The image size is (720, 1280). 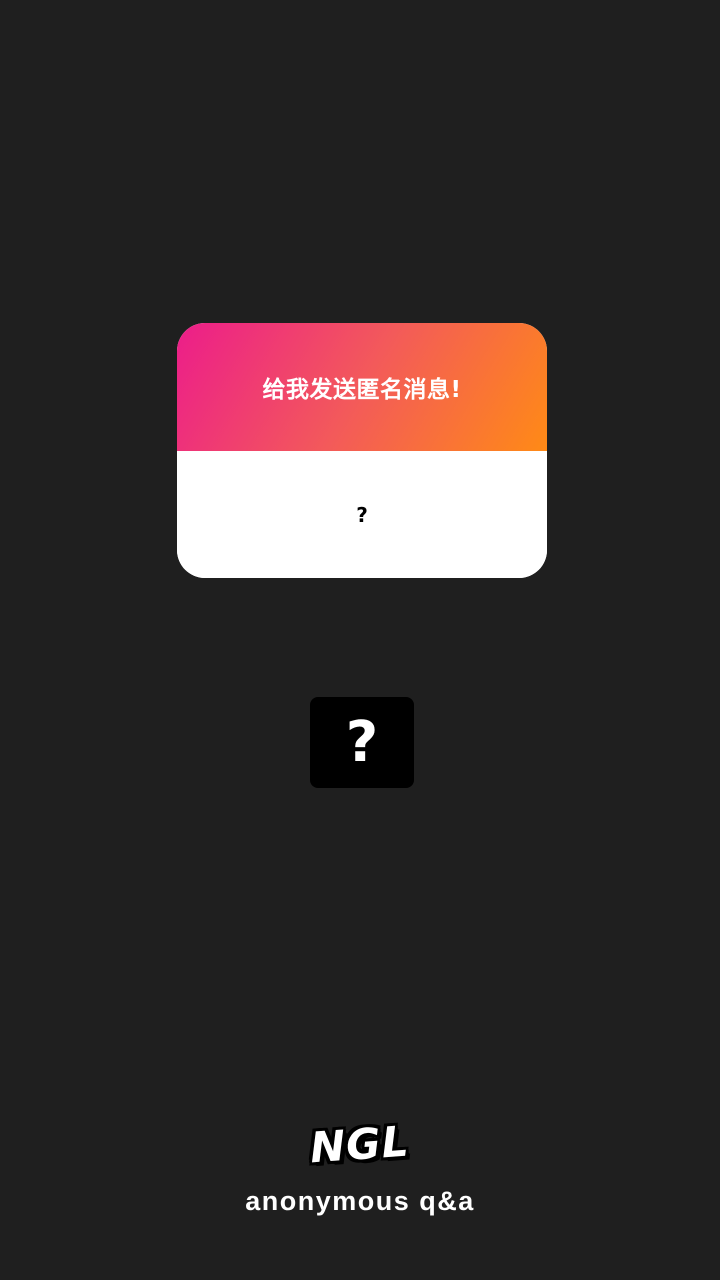 I want to click on ngl-logo: NGL, so click(x=360, y=1144).